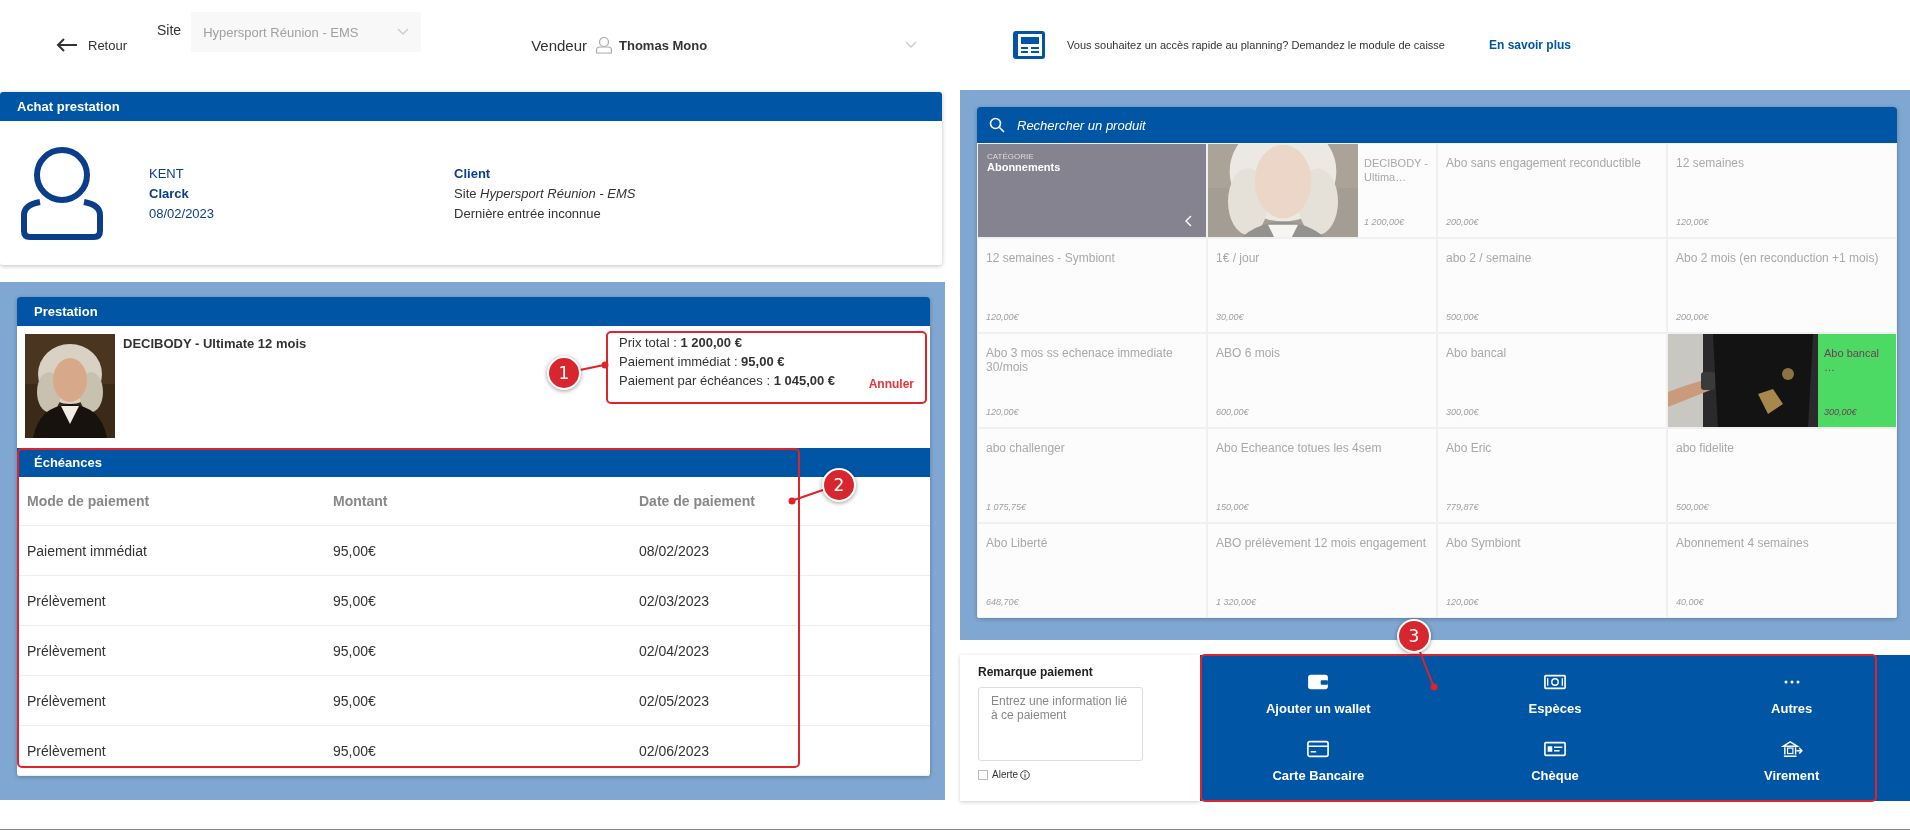 The image size is (1910, 831). Describe the element at coordinates (545, 193) in the screenshot. I see `customer-site: Site Hypersport Réunion - EMS` at that location.